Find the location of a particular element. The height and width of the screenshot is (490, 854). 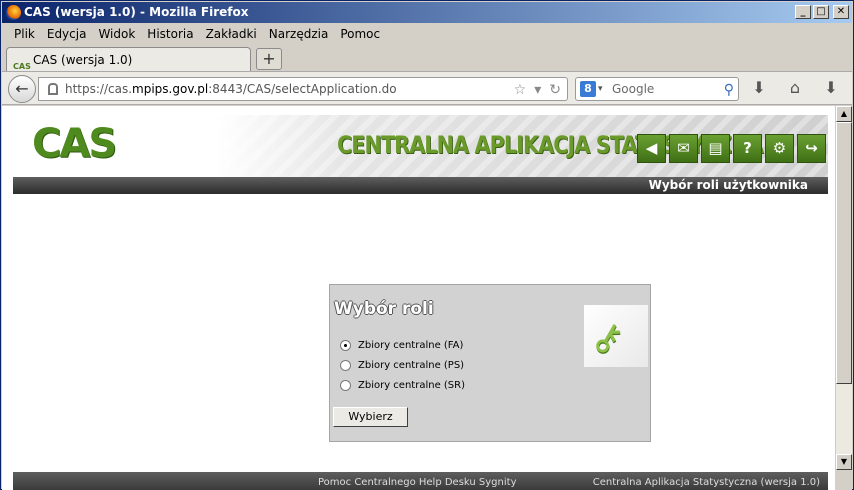

radio-ps is located at coordinates (345, 365).